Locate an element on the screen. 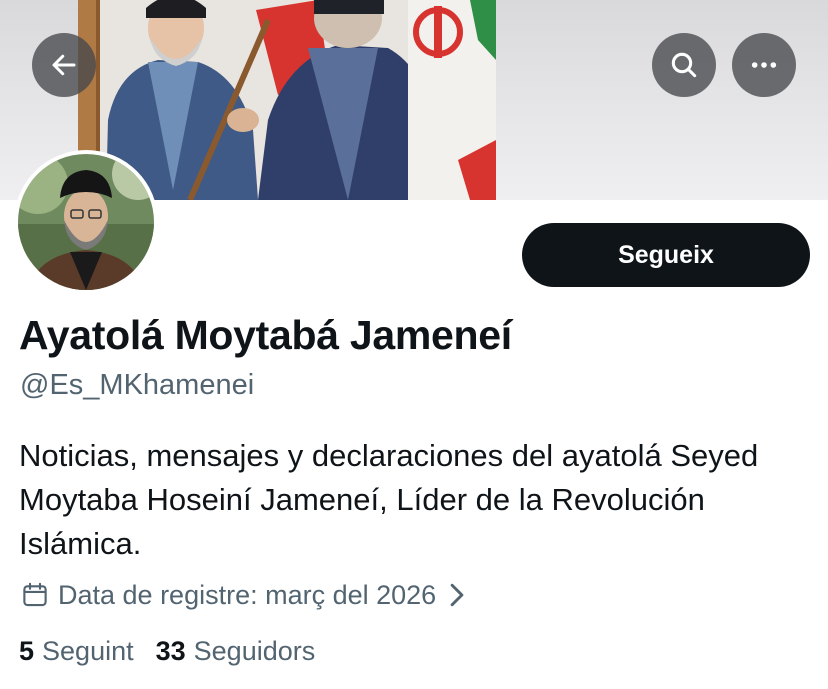 The image size is (828, 689). join-date-text: Data de registre: març del 2026 is located at coordinates (247, 594).